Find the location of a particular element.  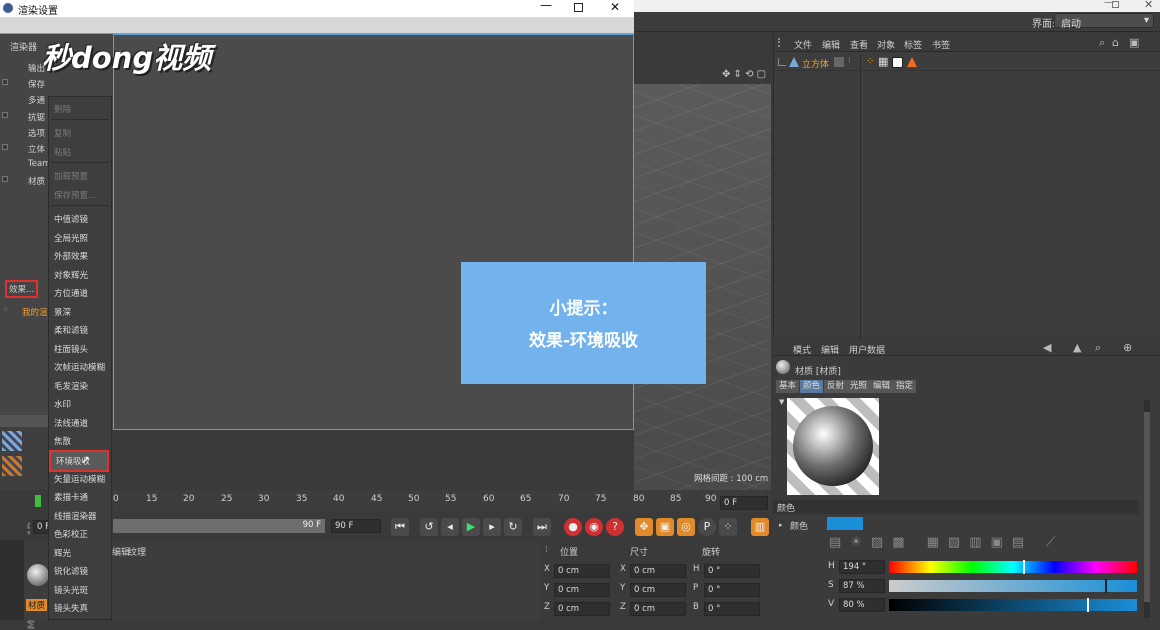

color-picker-icons: ▤☀▨▩ ▦▧▥▣▤ ⟋ is located at coordinates (946, 542).